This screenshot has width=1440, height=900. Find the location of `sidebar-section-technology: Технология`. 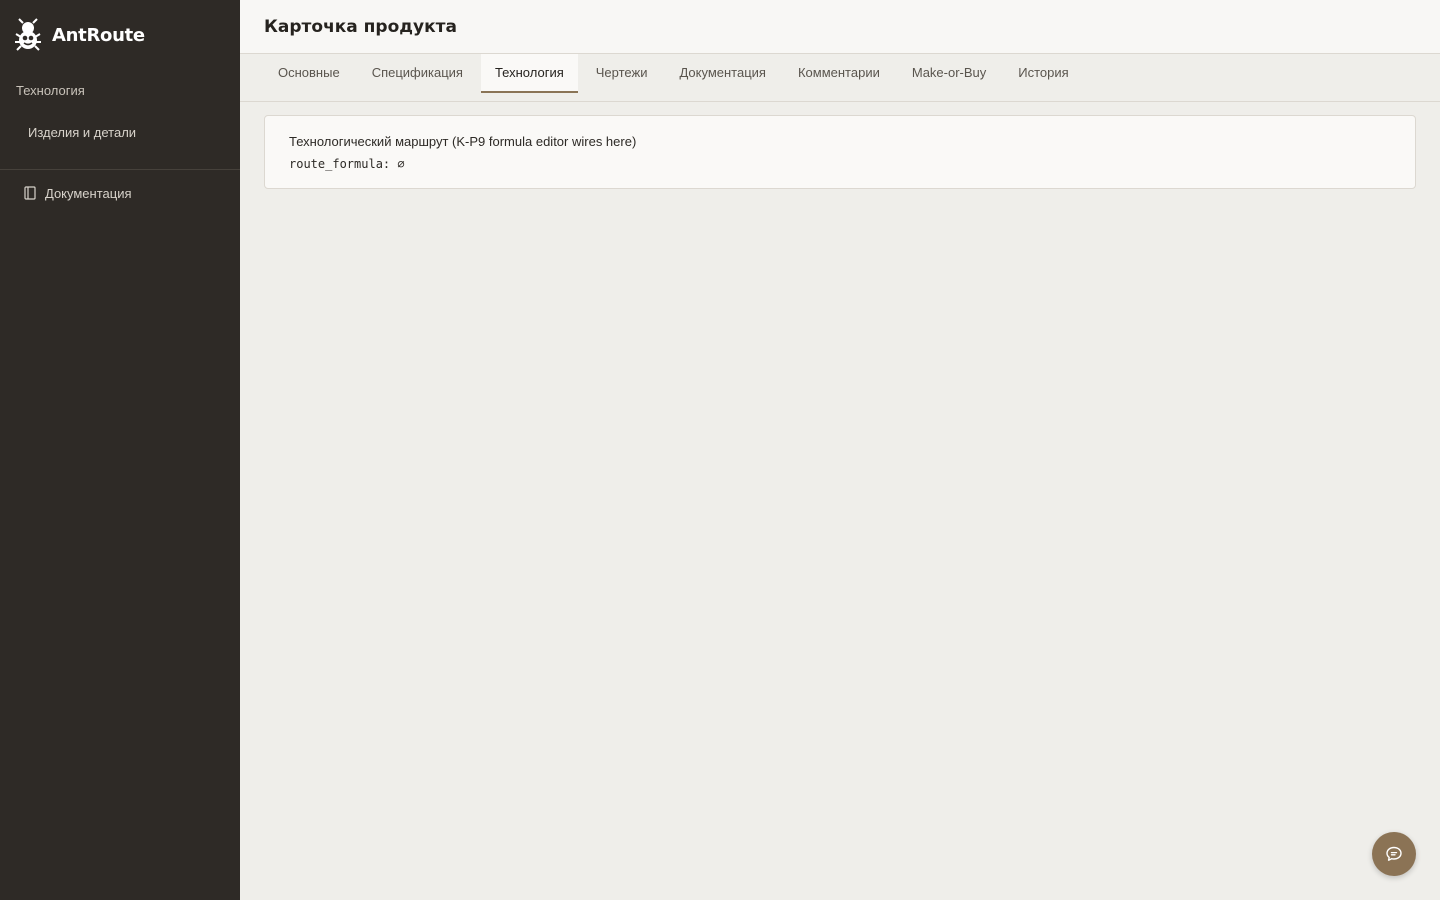

sidebar-section-technology: Технология is located at coordinates (50, 90).